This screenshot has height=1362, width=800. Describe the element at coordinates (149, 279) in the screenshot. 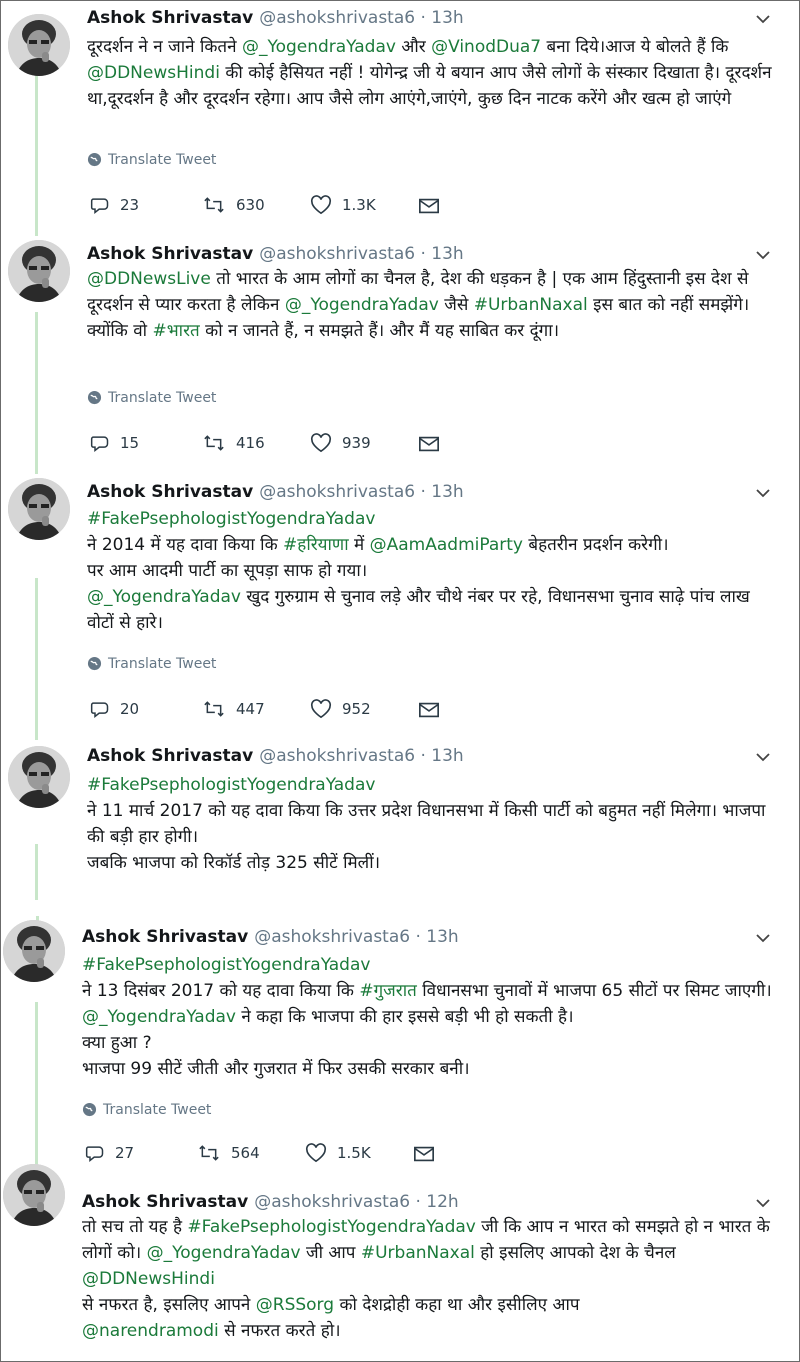

I see `tweet-link: @DDNewsLive` at that location.